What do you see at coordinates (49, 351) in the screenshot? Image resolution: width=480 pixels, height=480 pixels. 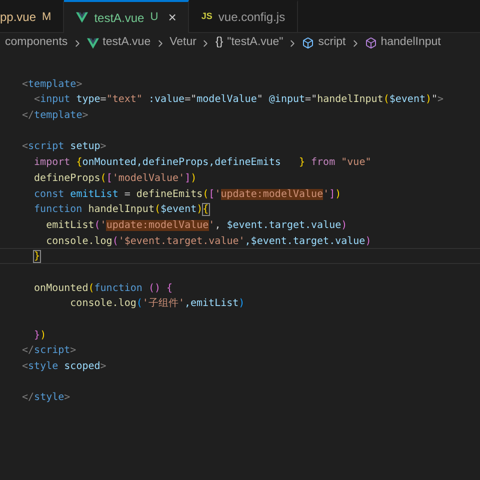 I see `code-line: </script>` at bounding box center [49, 351].